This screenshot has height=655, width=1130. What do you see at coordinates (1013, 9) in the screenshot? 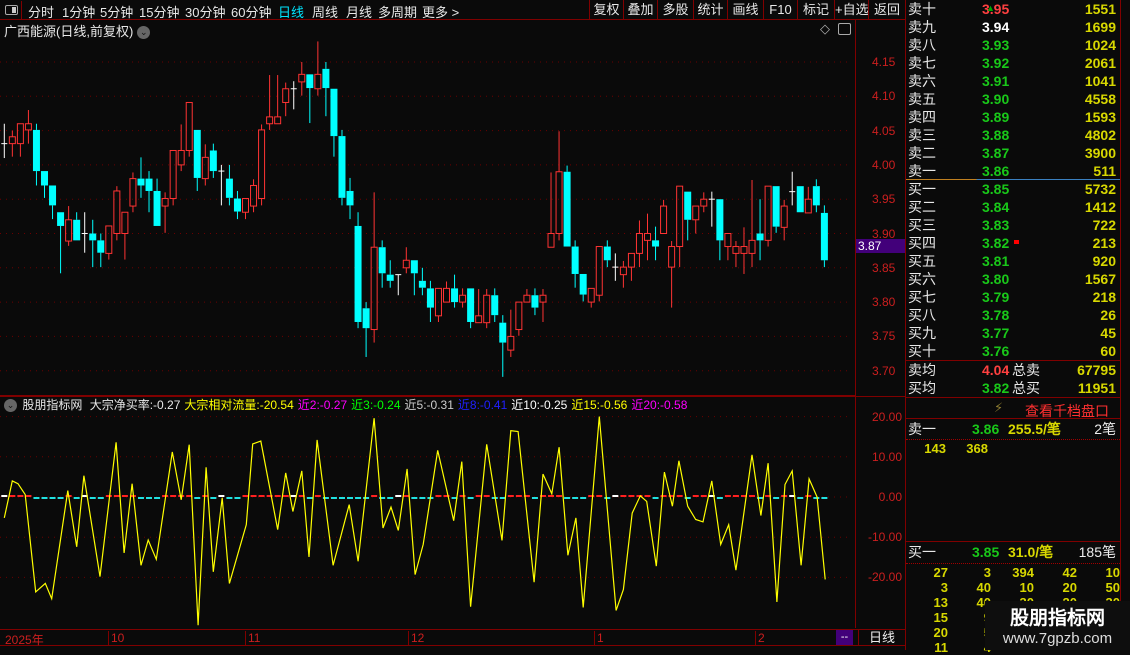
I see `ask-level: 卖十 3.95 1551` at bounding box center [1013, 9].